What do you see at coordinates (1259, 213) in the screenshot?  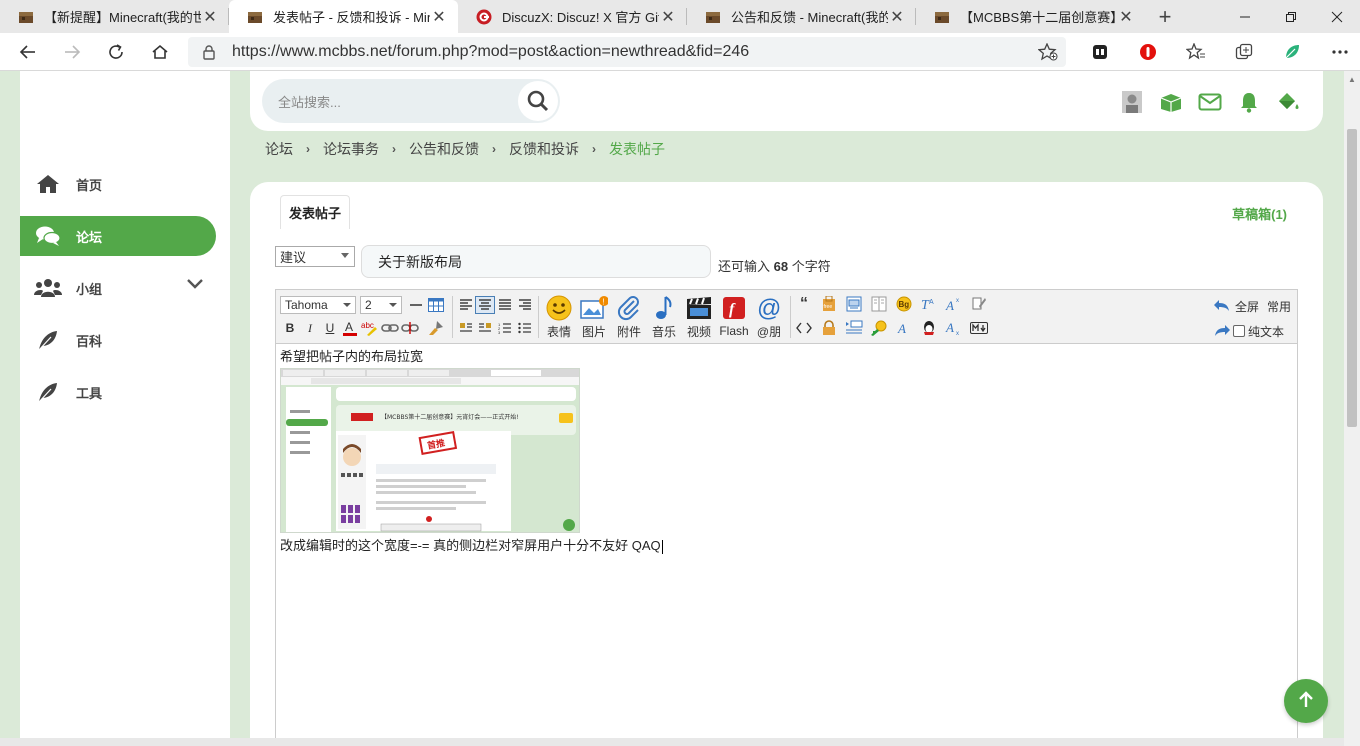 I see `drafts-link: 草稿箱(1)` at bounding box center [1259, 213].